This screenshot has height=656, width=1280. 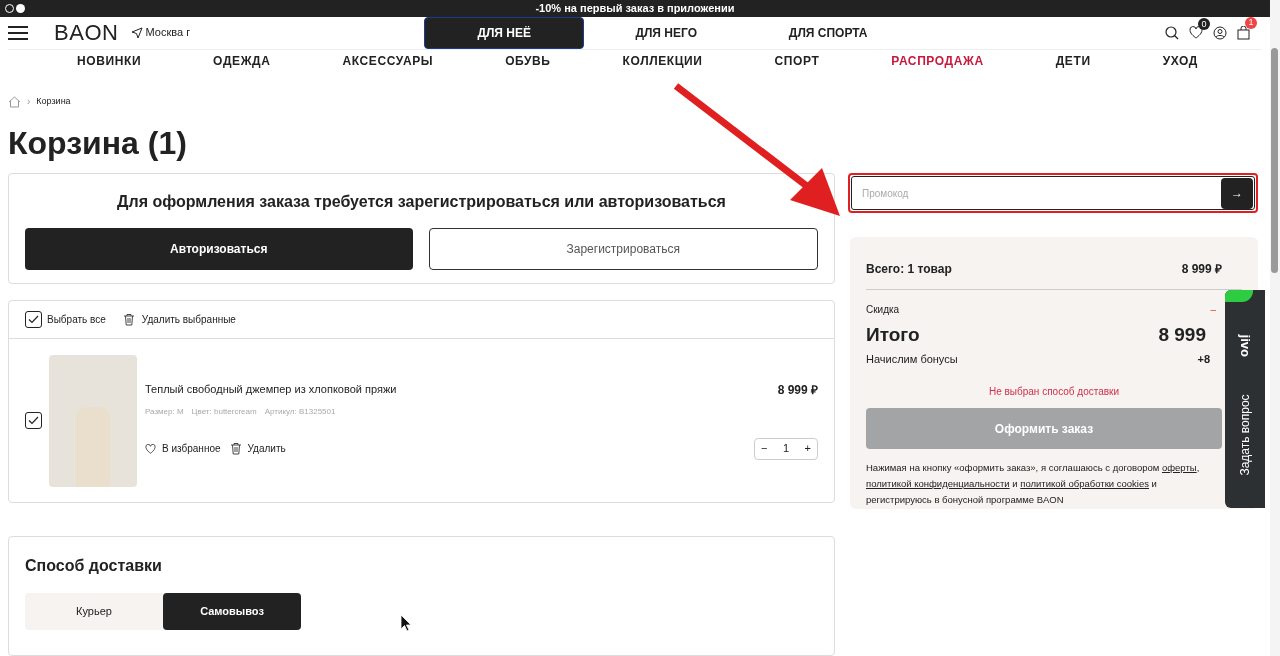 I want to click on nav-link: КОЛЛЕКЦИИ, so click(x=662, y=60).